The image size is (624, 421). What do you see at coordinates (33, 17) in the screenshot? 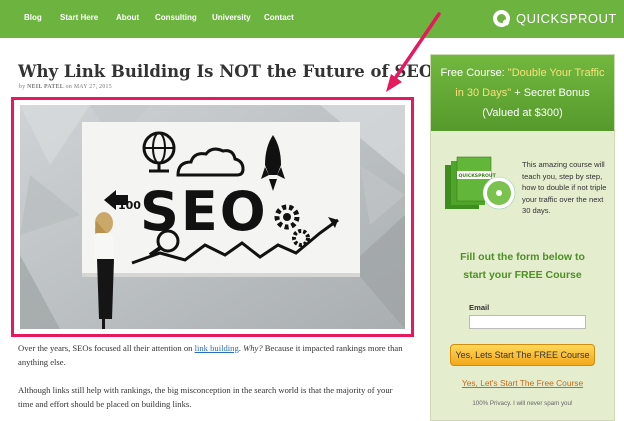
I see `nav-item-blog: Blog` at bounding box center [33, 17].